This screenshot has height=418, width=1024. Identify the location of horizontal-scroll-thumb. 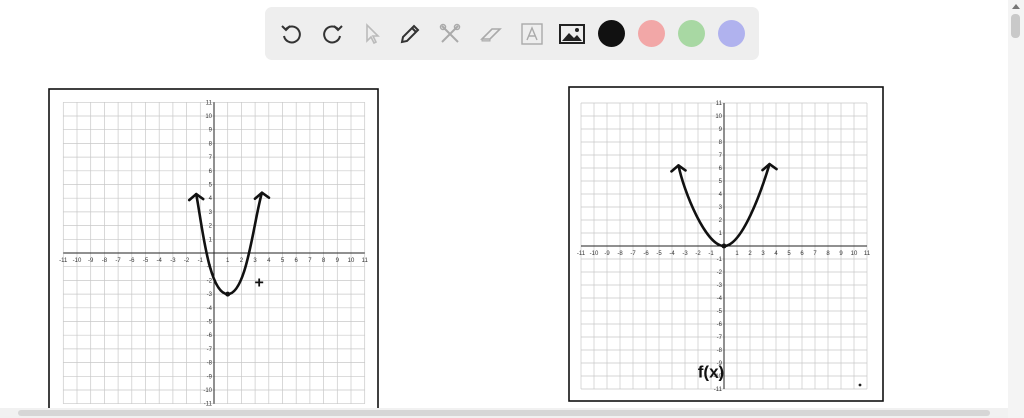
(504, 413).